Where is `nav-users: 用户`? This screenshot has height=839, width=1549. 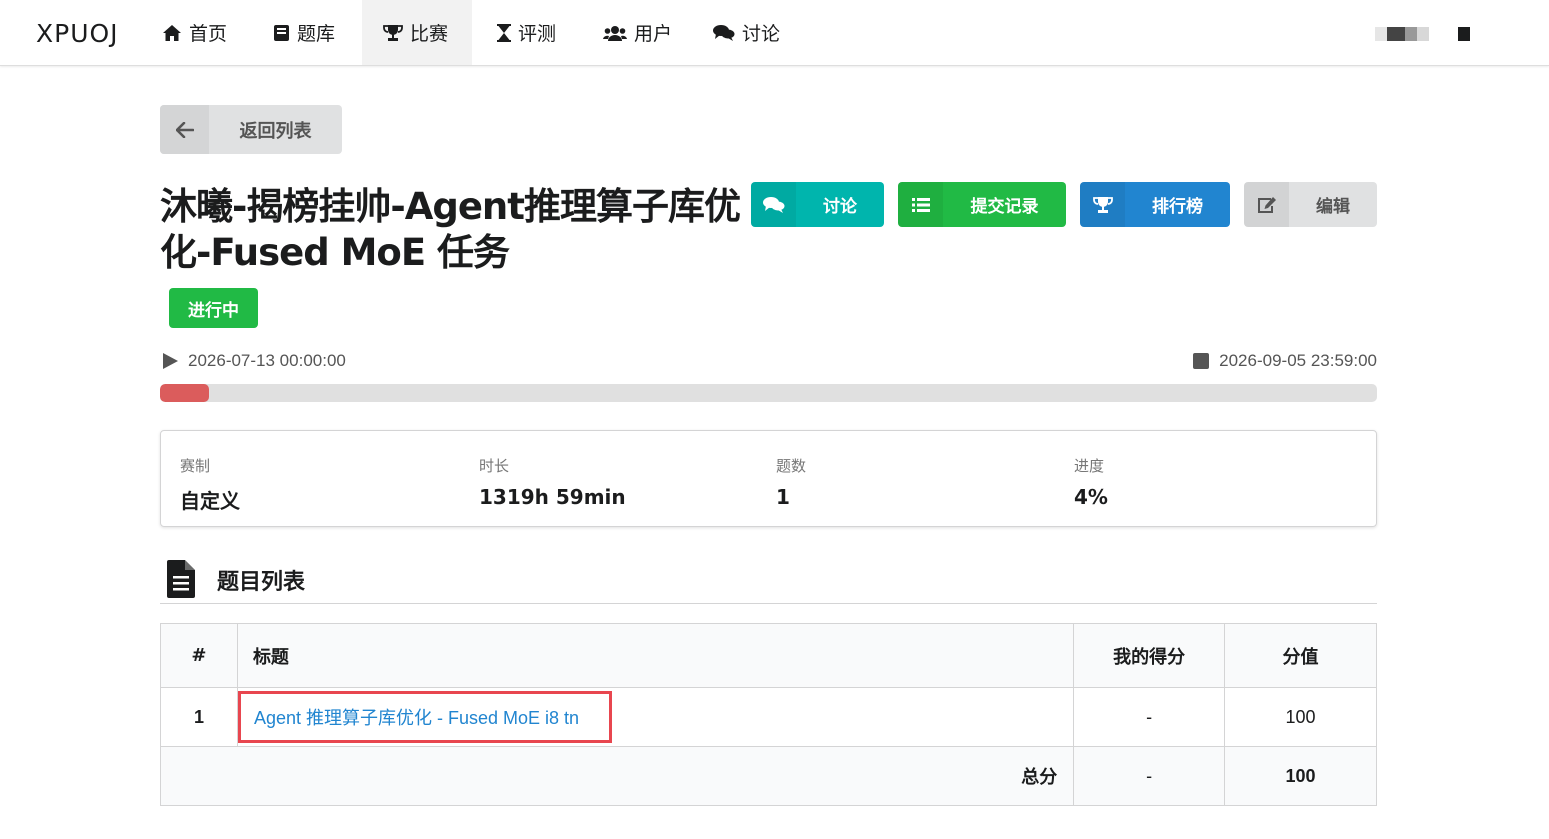 nav-users: 用户 is located at coordinates (637, 32).